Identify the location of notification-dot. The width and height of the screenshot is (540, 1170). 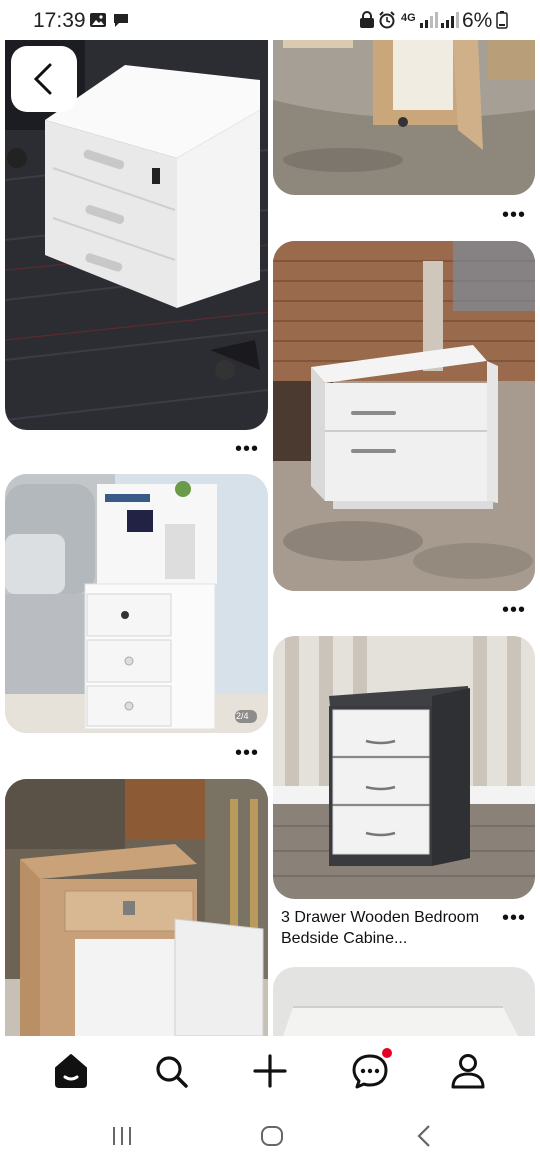
(387, 1053).